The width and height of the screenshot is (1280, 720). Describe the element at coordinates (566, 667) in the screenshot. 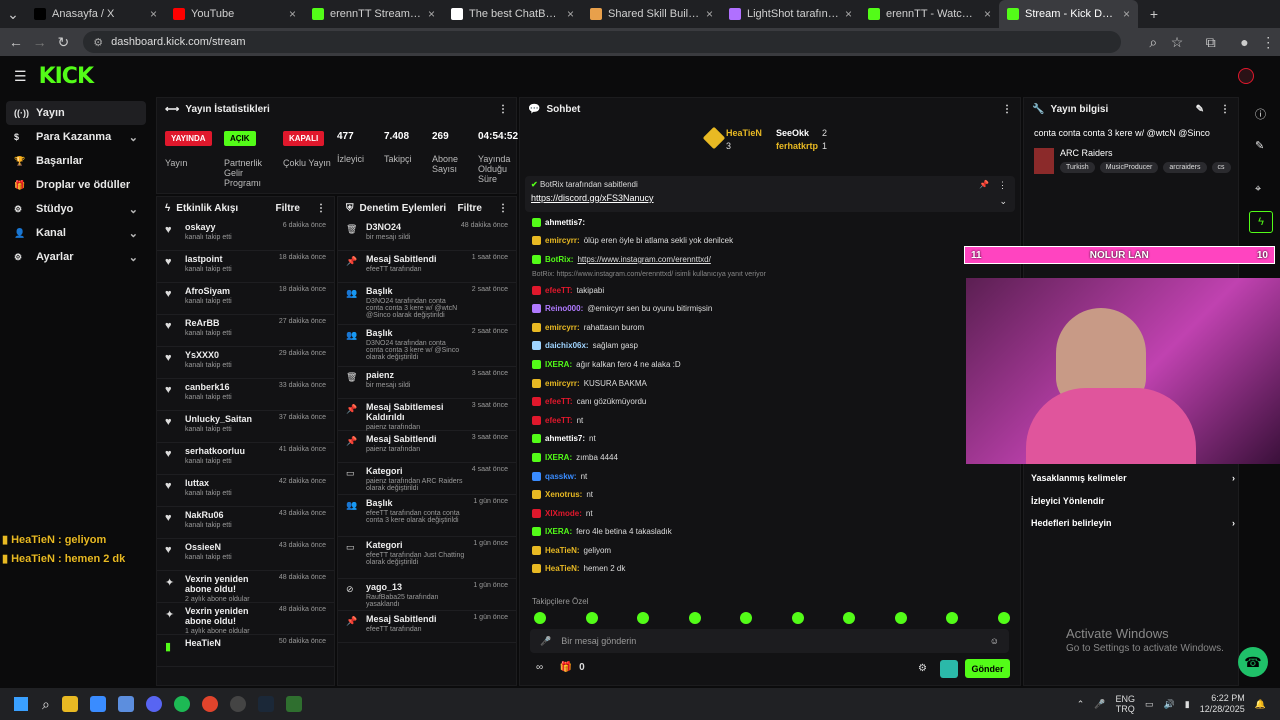

I see `gift-small-icon: 🎁` at that location.